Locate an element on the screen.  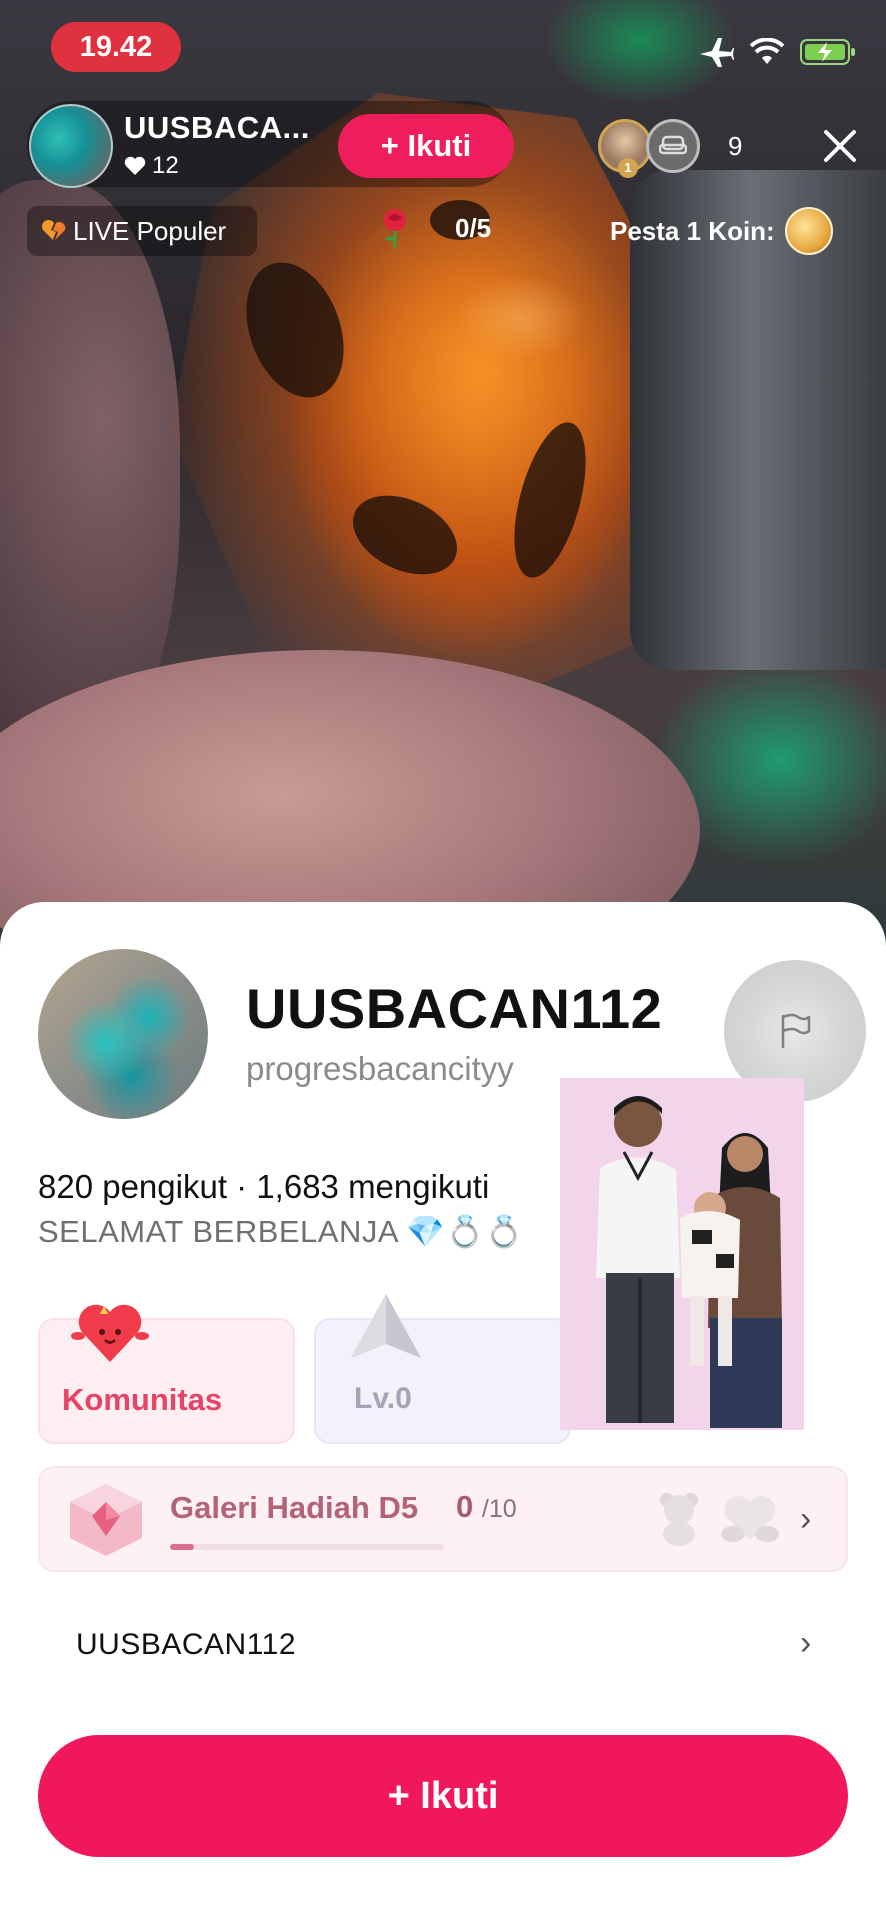
gift-icons is located at coordinates (718, 1518).